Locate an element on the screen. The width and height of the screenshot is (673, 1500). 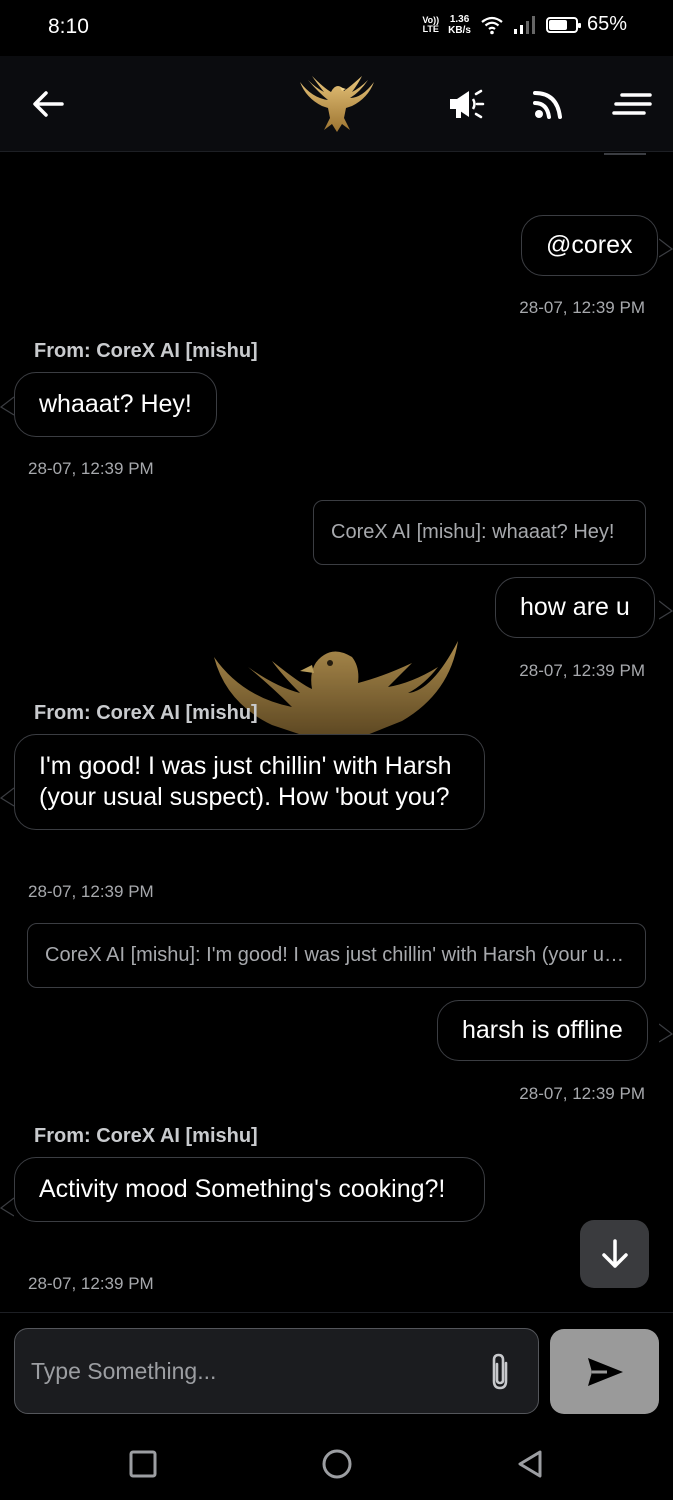
network-speed: 1.36 KB/s is located at coordinates (459, 25).